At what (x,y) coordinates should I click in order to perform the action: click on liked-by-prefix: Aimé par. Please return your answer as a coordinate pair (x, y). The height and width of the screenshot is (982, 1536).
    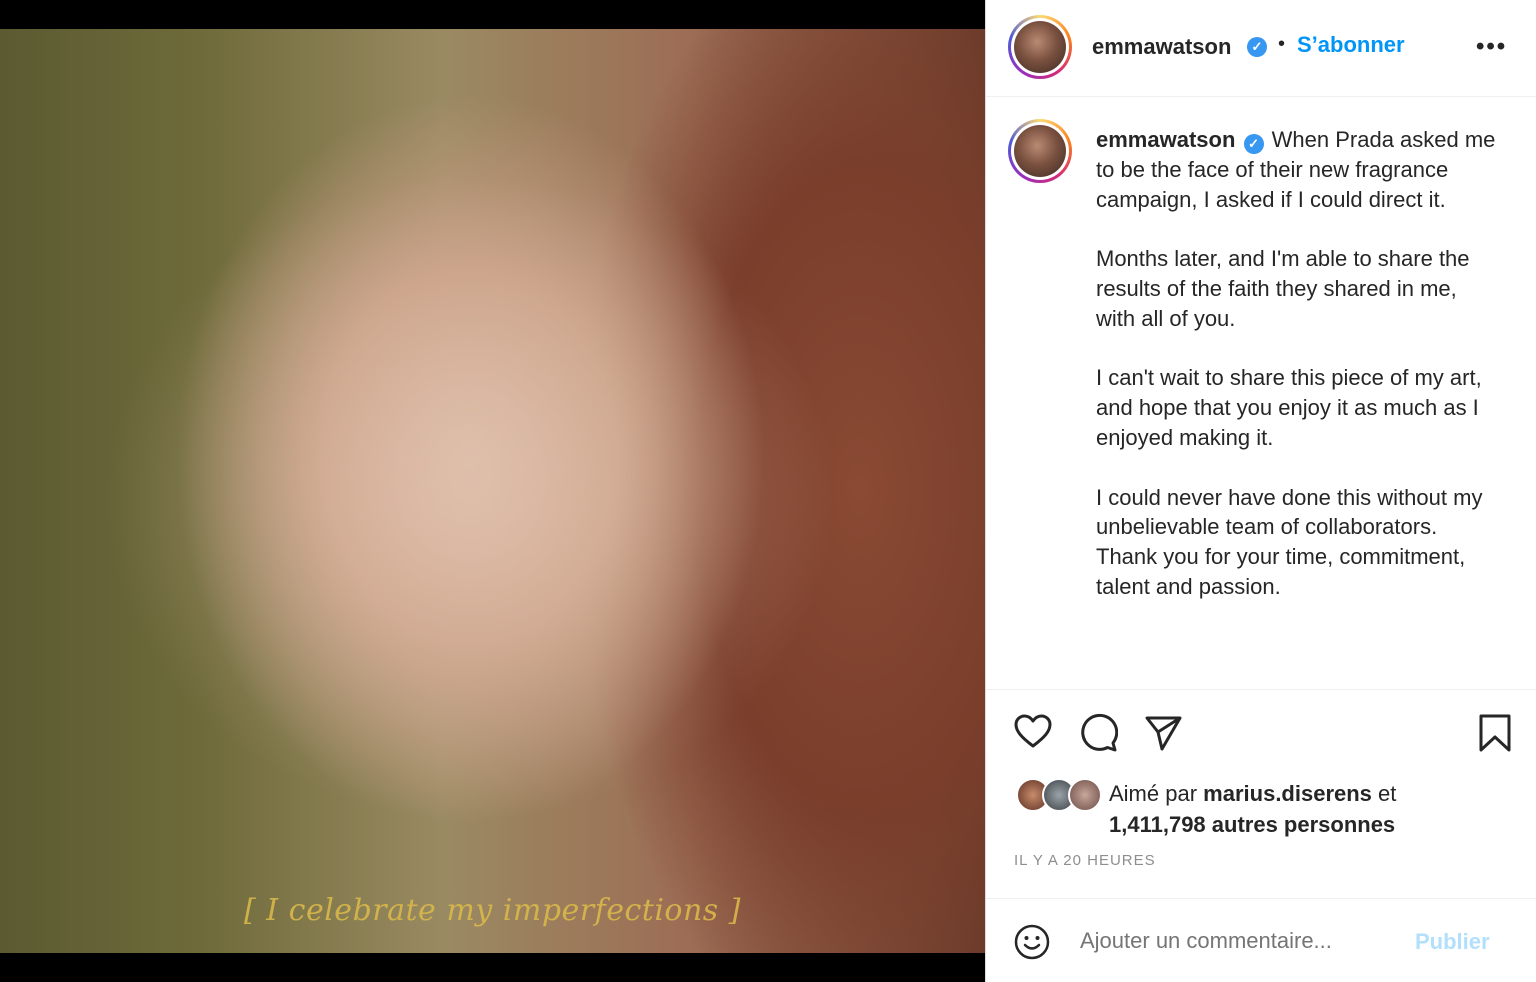
    Looking at the image, I should click on (1153, 793).